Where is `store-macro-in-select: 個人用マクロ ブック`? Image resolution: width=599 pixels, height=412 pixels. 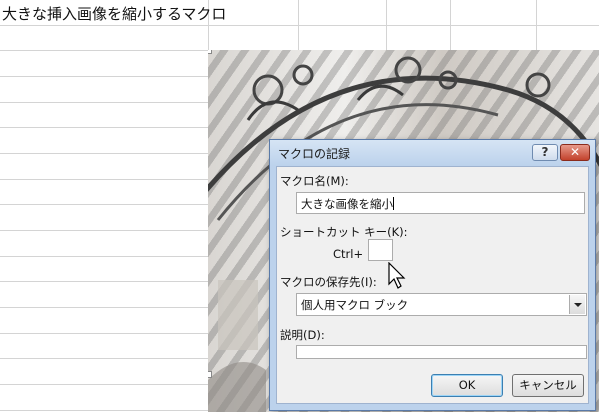 store-macro-in-select: 個人用マクロ ブック is located at coordinates (441, 304).